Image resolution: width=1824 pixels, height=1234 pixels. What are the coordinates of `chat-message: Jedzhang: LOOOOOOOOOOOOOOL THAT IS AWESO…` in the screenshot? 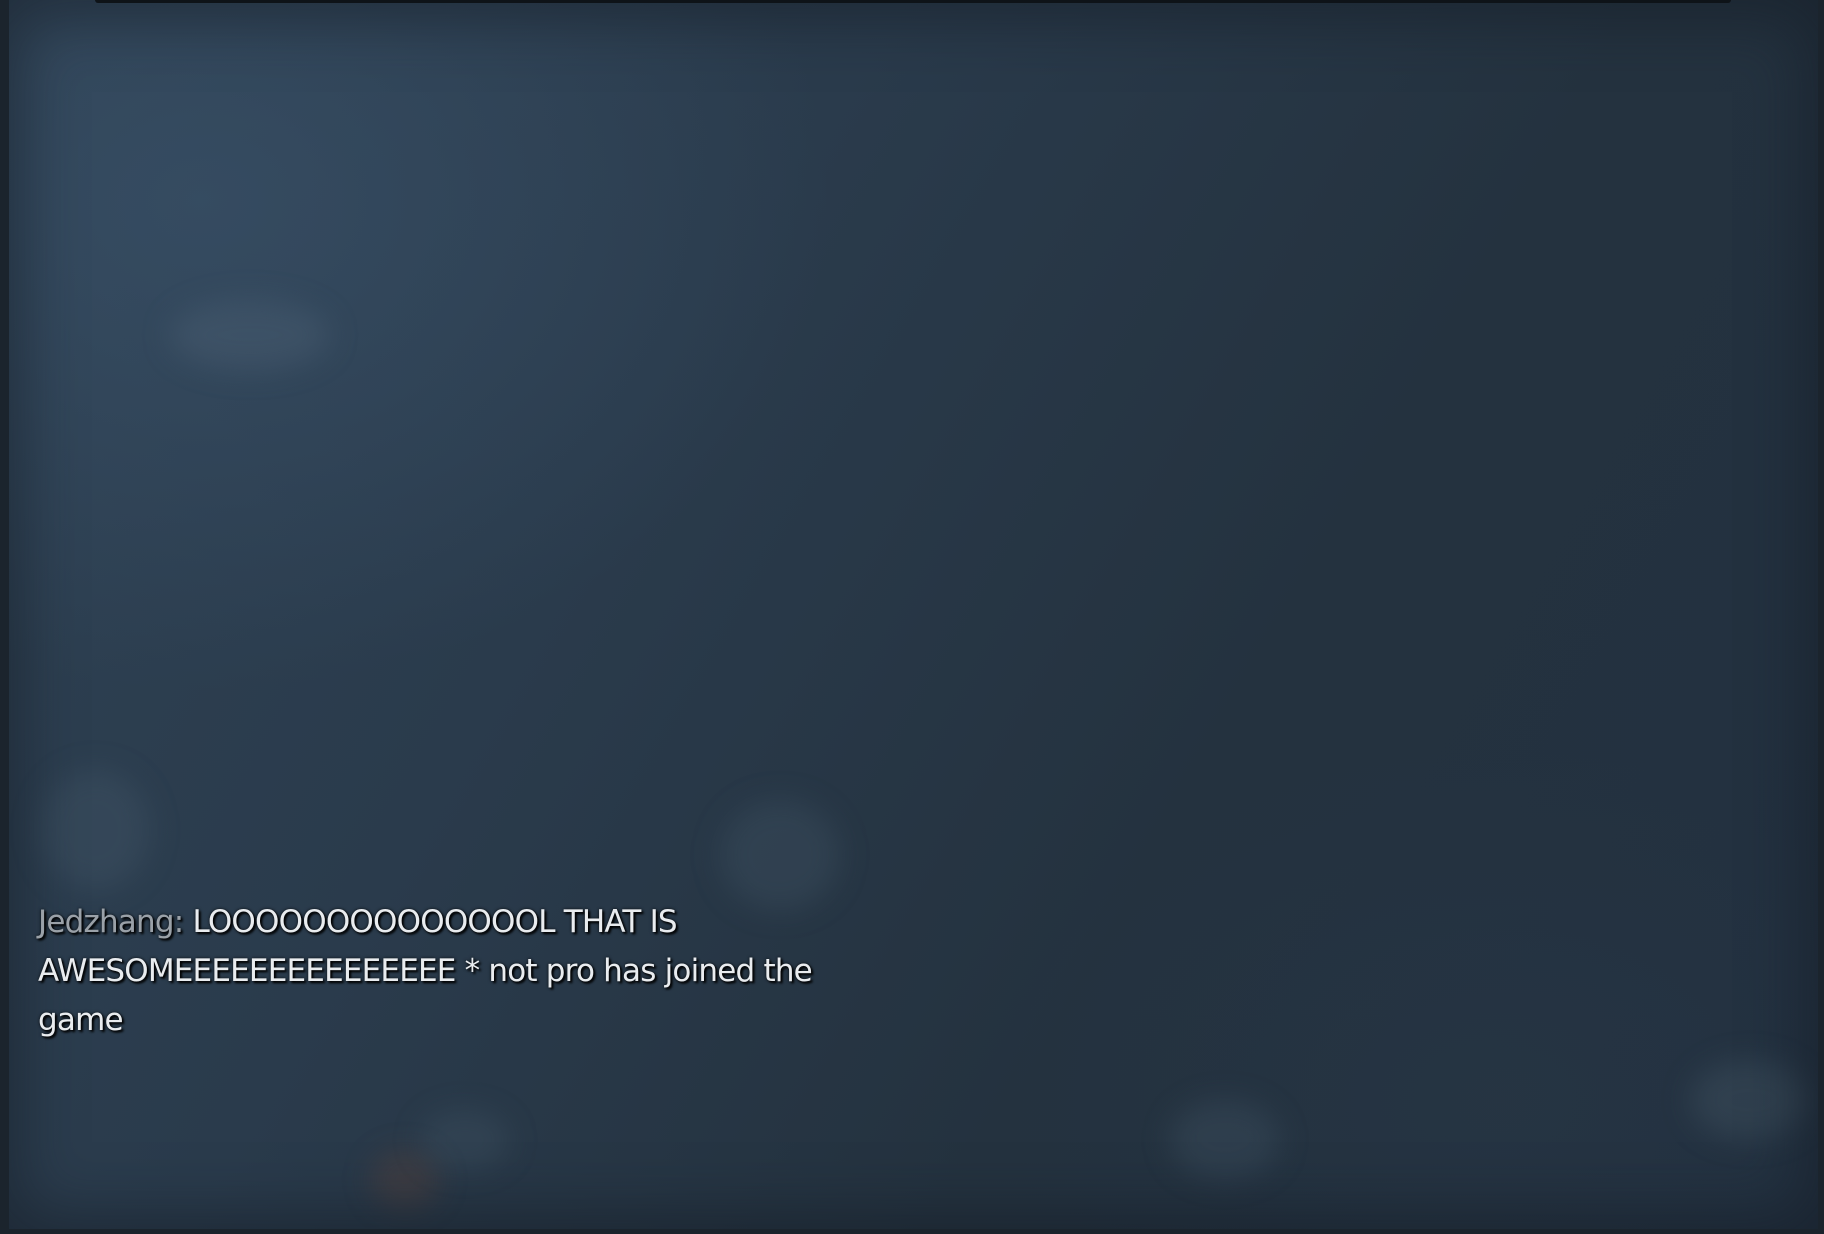 It's located at (438, 971).